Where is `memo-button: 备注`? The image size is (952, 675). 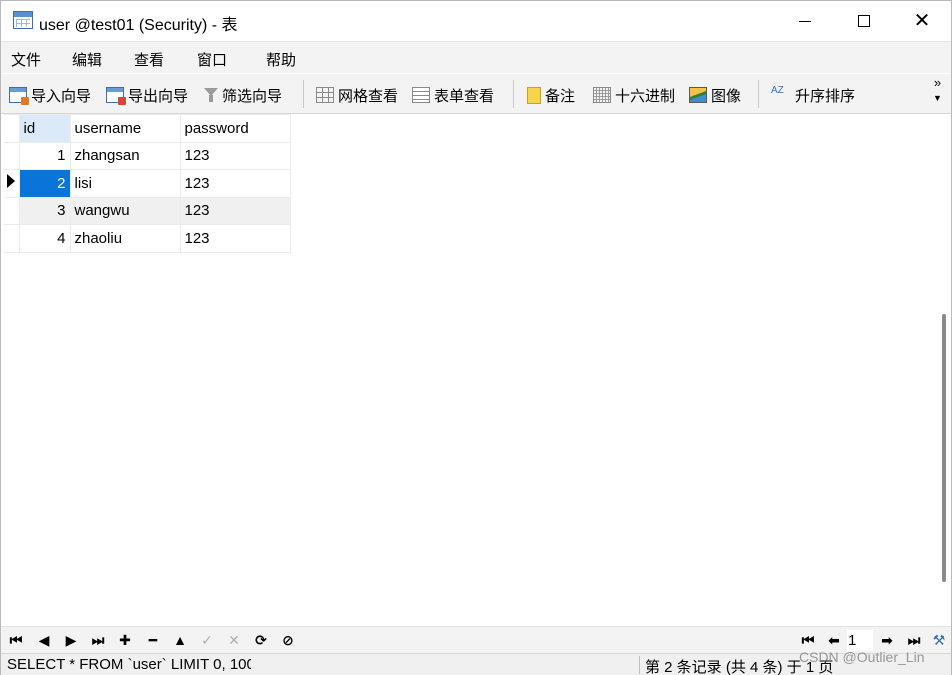 memo-button: 备注 is located at coordinates (551, 95).